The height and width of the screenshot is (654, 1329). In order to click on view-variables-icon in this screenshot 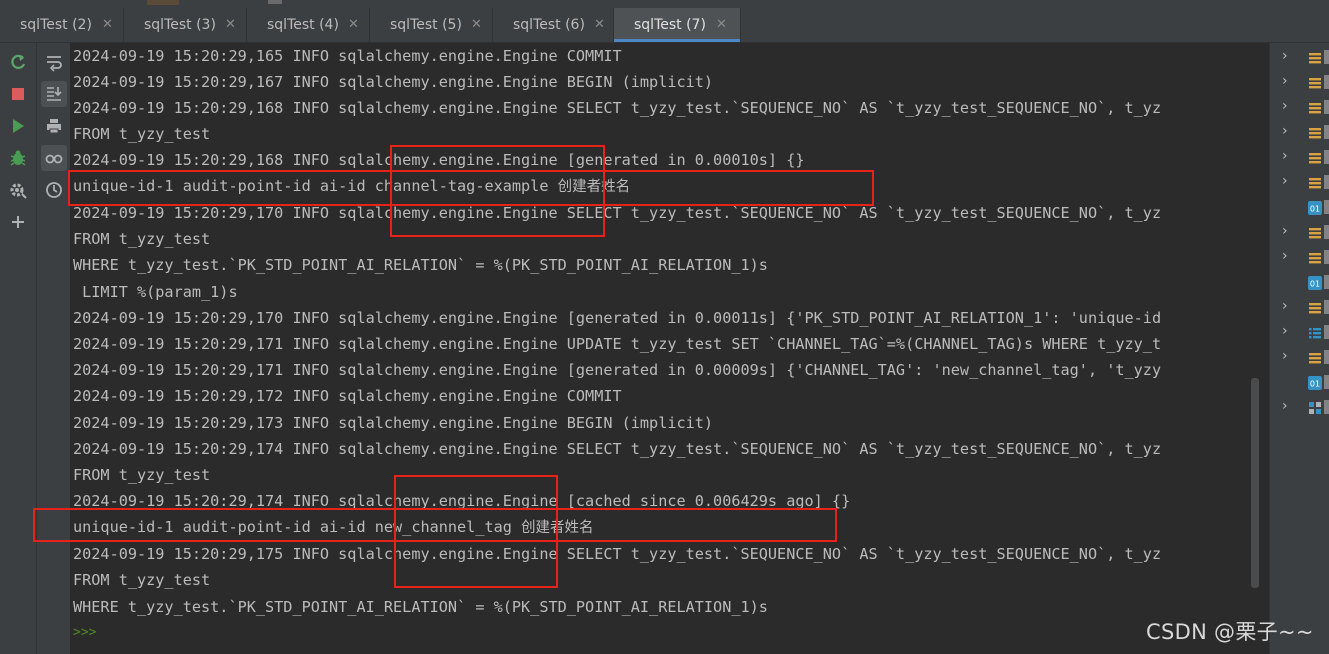, I will do `click(54, 158)`.